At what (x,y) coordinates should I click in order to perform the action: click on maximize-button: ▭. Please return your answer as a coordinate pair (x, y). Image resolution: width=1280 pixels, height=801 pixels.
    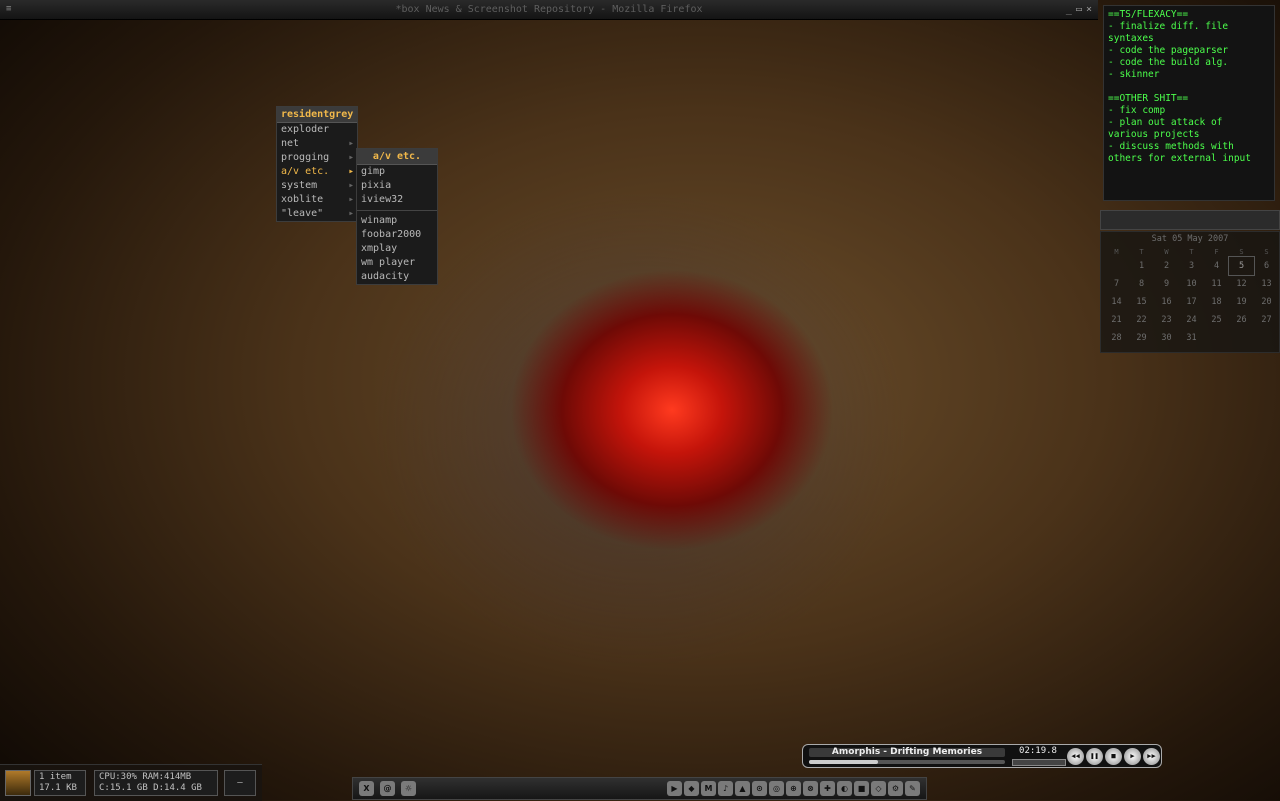
    Looking at the image, I should click on (1079, 9).